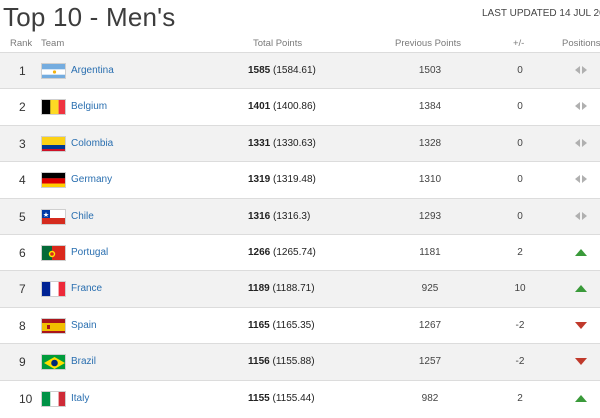  What do you see at coordinates (53, 43) in the screenshot?
I see `column-header-team: Team` at bounding box center [53, 43].